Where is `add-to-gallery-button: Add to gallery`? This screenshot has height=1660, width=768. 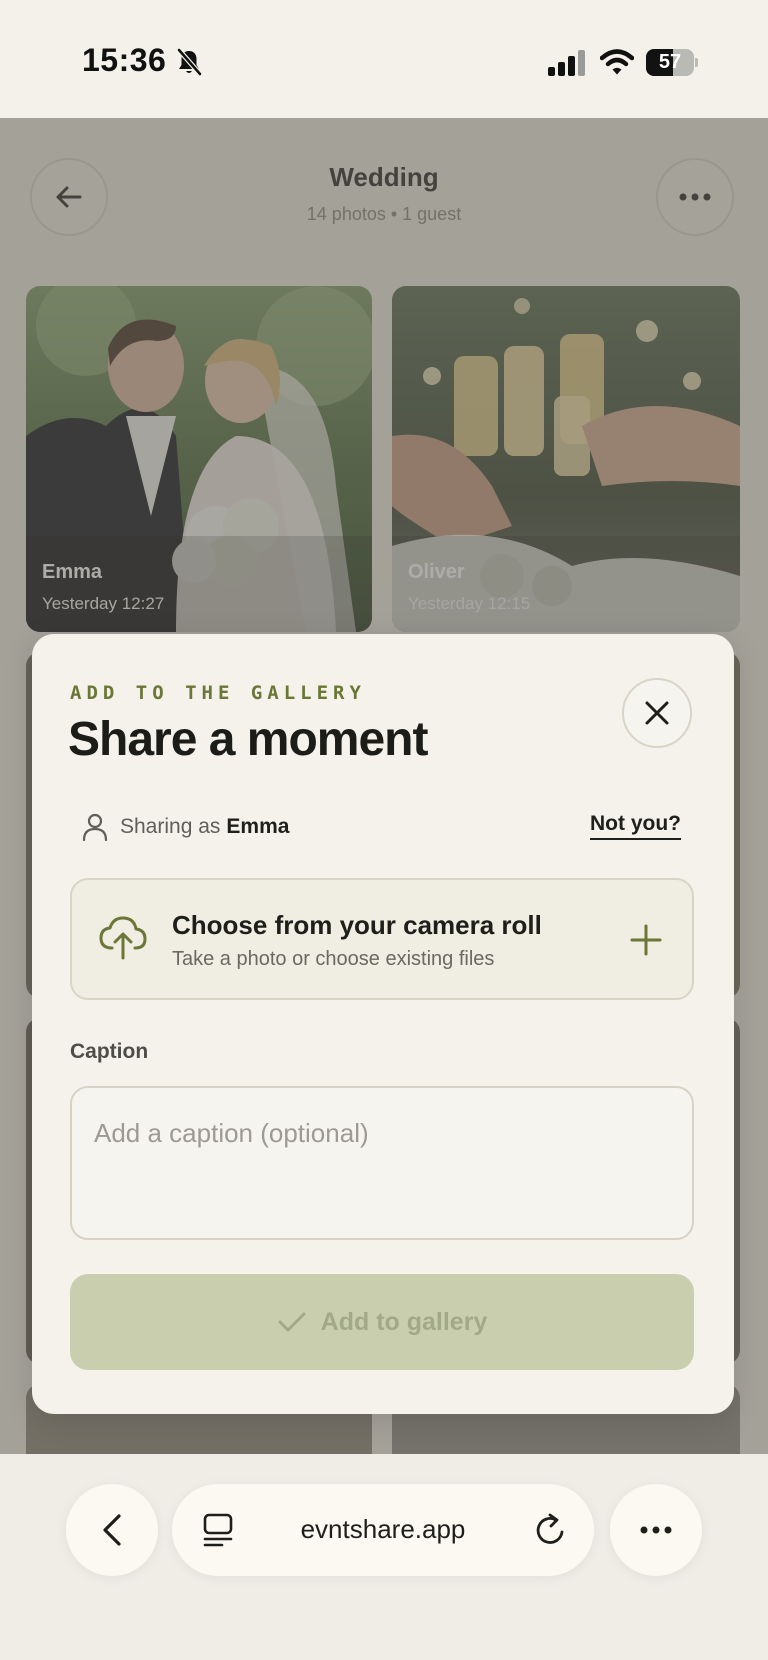 add-to-gallery-button: Add to gallery is located at coordinates (382, 1322).